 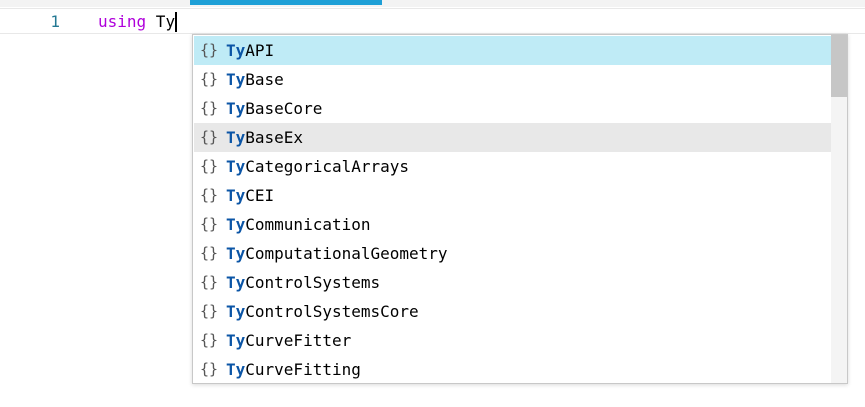 I want to click on suggestion-label: API, so click(x=260, y=50).